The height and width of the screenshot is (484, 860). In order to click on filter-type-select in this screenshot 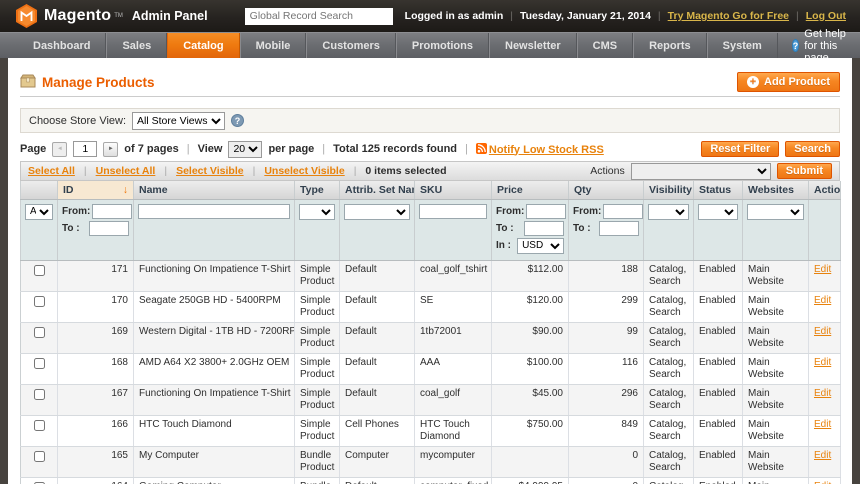, I will do `click(317, 211)`.